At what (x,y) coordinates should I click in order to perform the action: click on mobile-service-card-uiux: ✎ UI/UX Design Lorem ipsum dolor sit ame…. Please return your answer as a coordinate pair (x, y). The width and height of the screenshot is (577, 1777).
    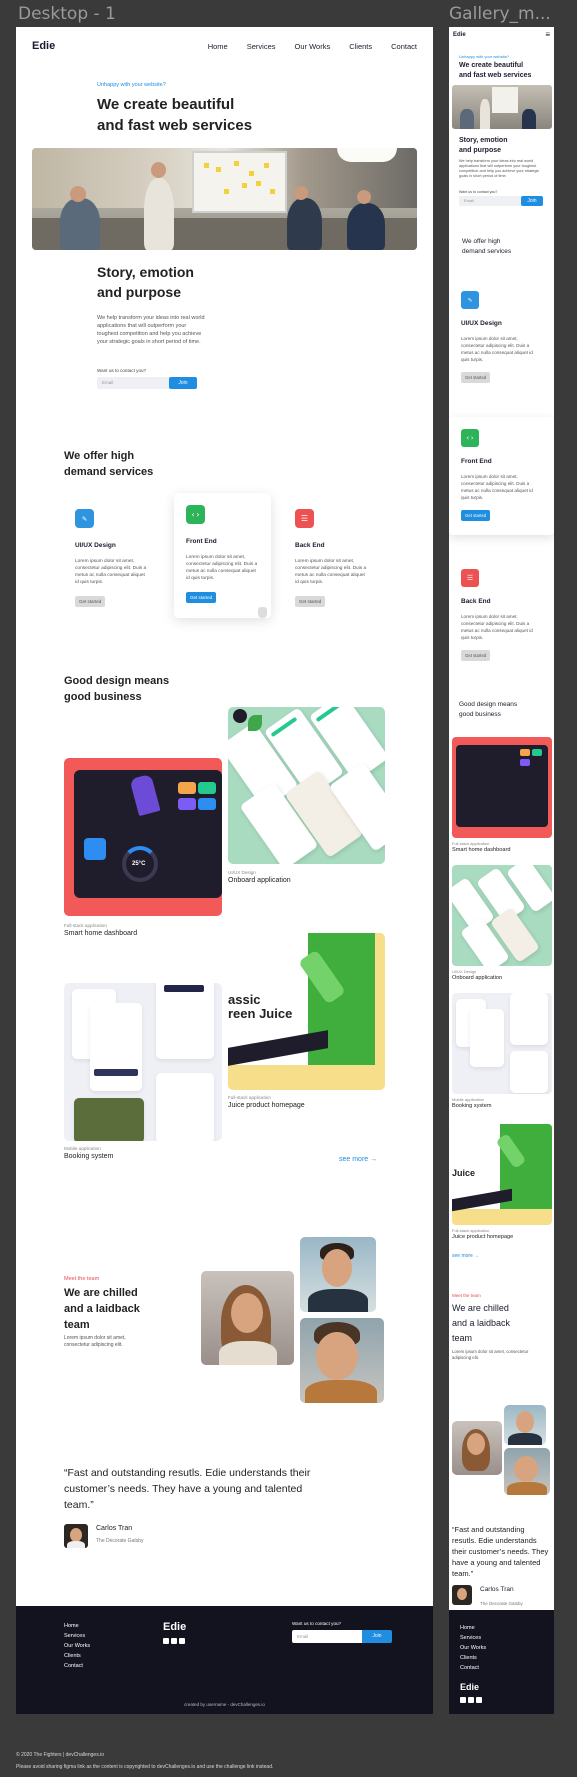
    Looking at the image, I should click on (501, 337).